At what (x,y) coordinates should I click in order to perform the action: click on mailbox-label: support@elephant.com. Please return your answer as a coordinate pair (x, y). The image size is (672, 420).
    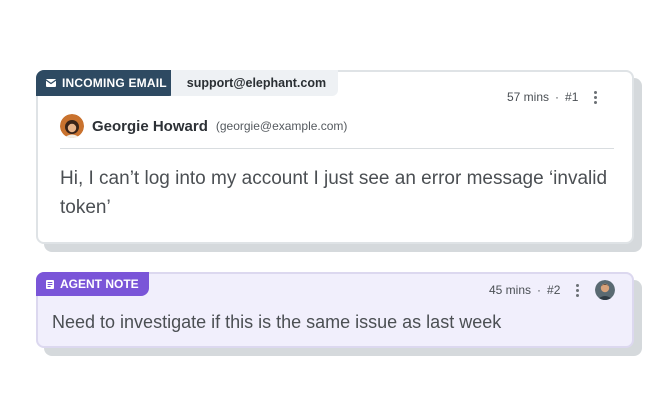
    Looking at the image, I should click on (256, 83).